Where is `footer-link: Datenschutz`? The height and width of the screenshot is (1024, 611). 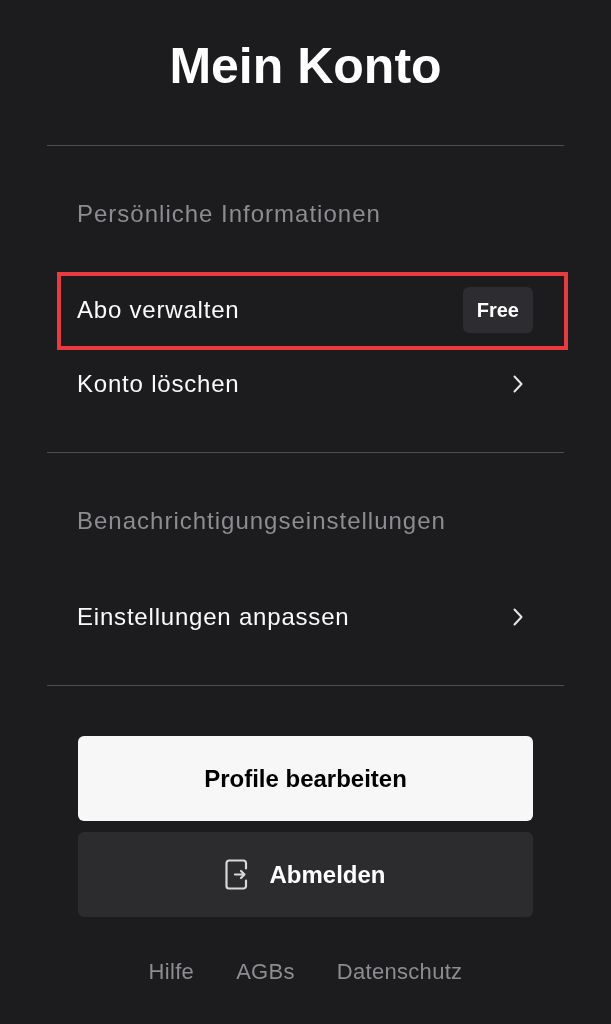 footer-link: Datenschutz is located at coordinates (399, 972).